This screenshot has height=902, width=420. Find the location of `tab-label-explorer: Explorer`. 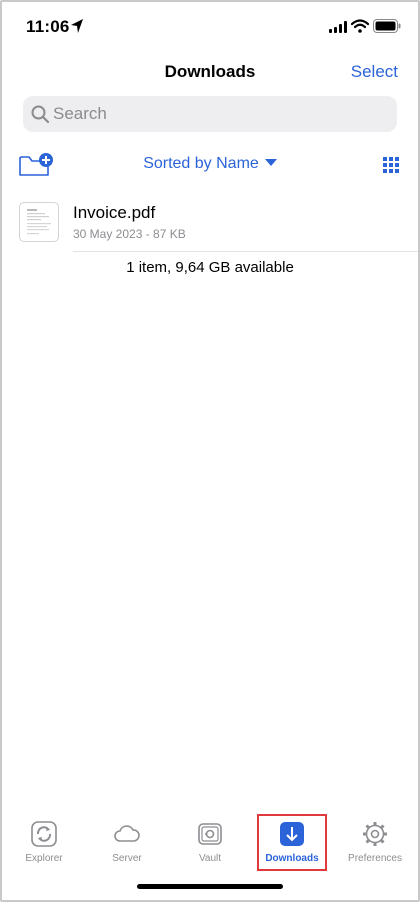

tab-label-explorer: Explorer is located at coordinates (44, 858).